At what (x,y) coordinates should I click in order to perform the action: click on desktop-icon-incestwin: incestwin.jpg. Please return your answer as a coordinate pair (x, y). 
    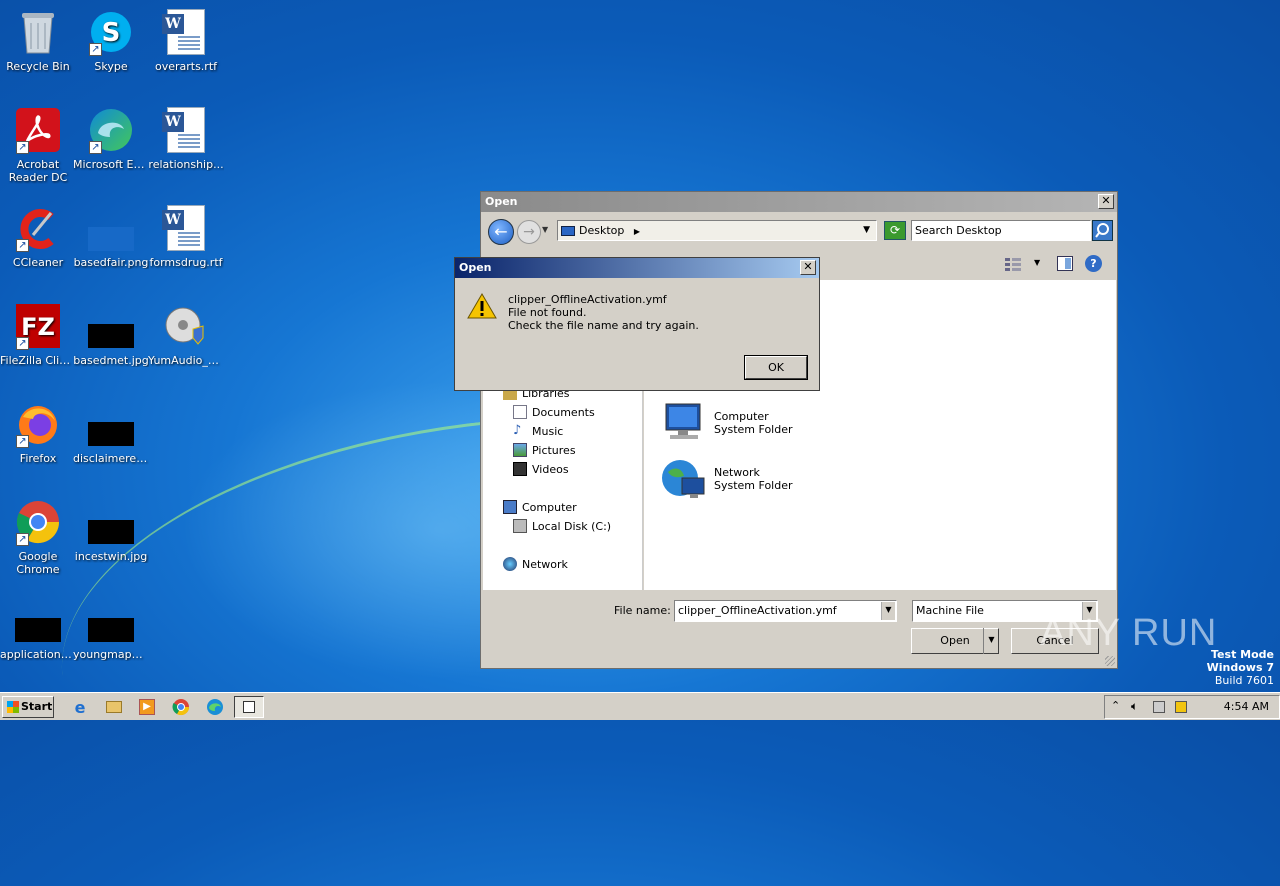
    Looking at the image, I should click on (111, 530).